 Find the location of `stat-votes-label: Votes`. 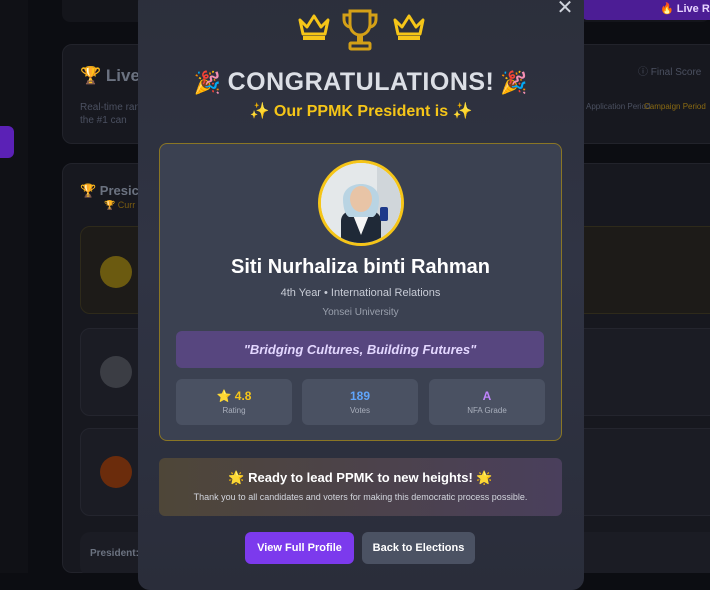

stat-votes-label: Votes is located at coordinates (359, 410).